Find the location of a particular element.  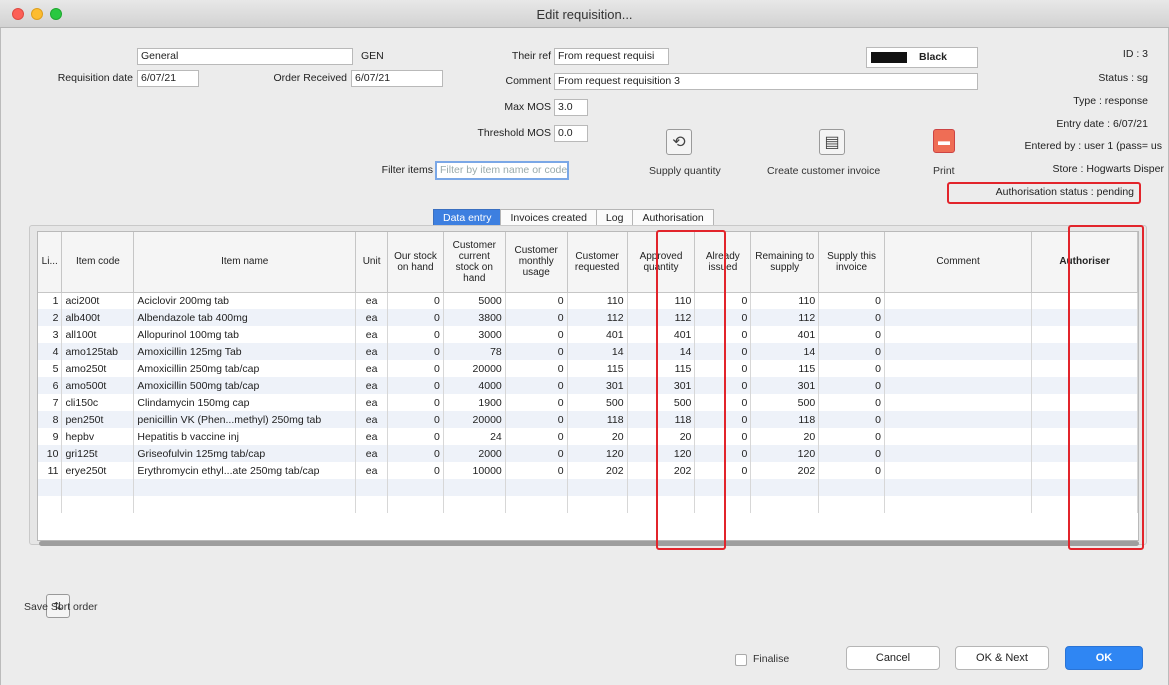

cell-item-name: Albendazole tab 400mg is located at coordinates (245, 317).